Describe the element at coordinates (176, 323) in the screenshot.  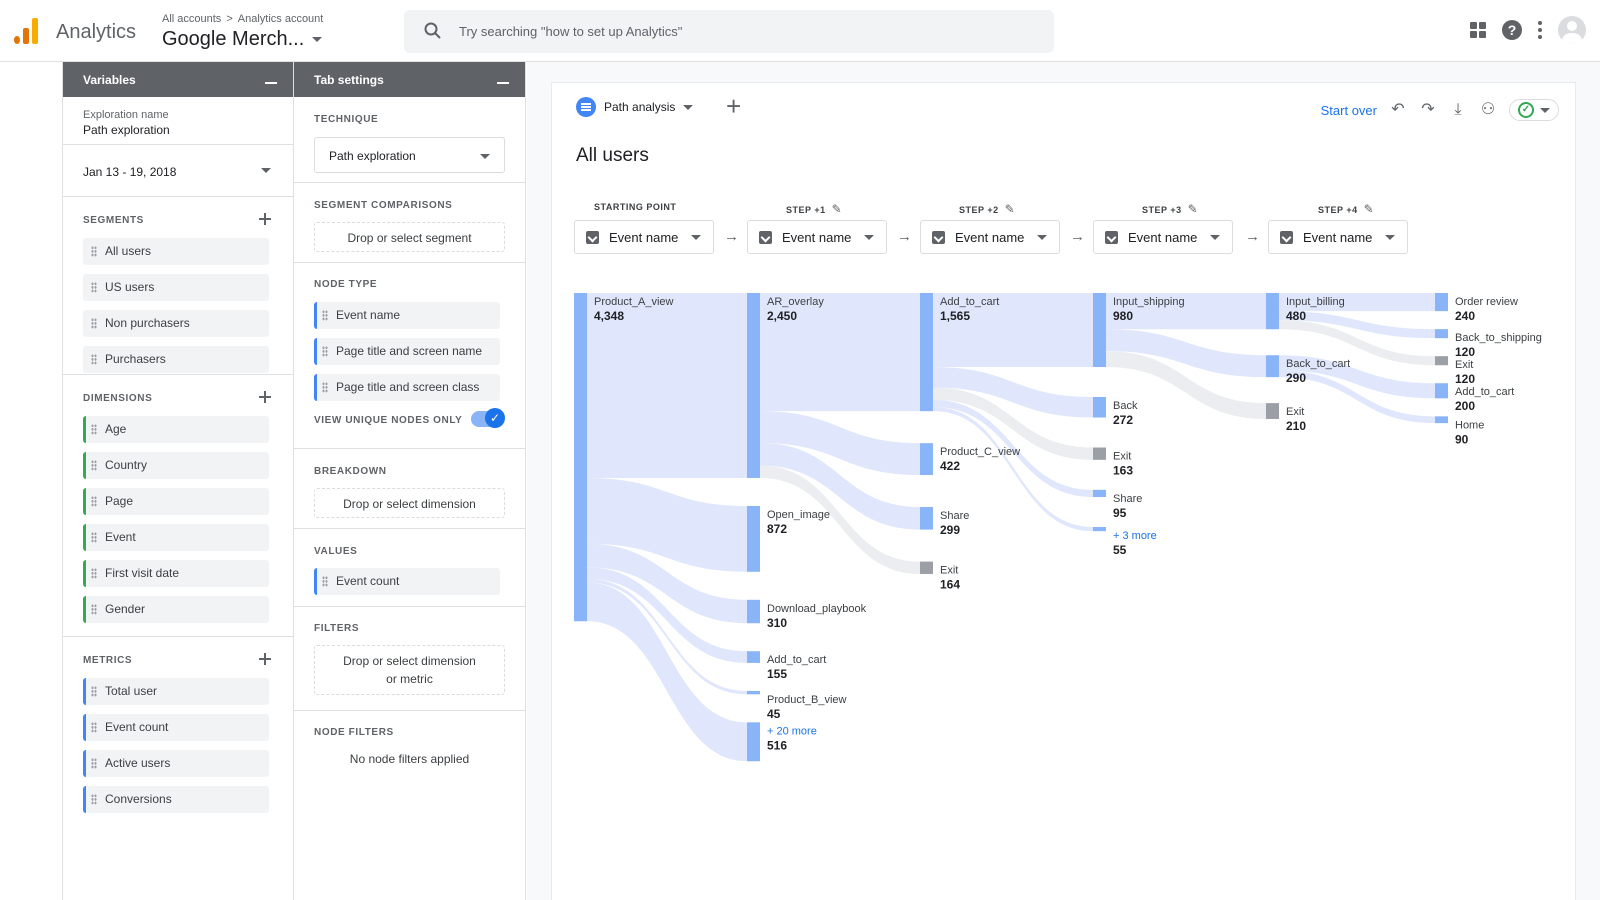
I see `segment-chip: Non purchasers` at that location.